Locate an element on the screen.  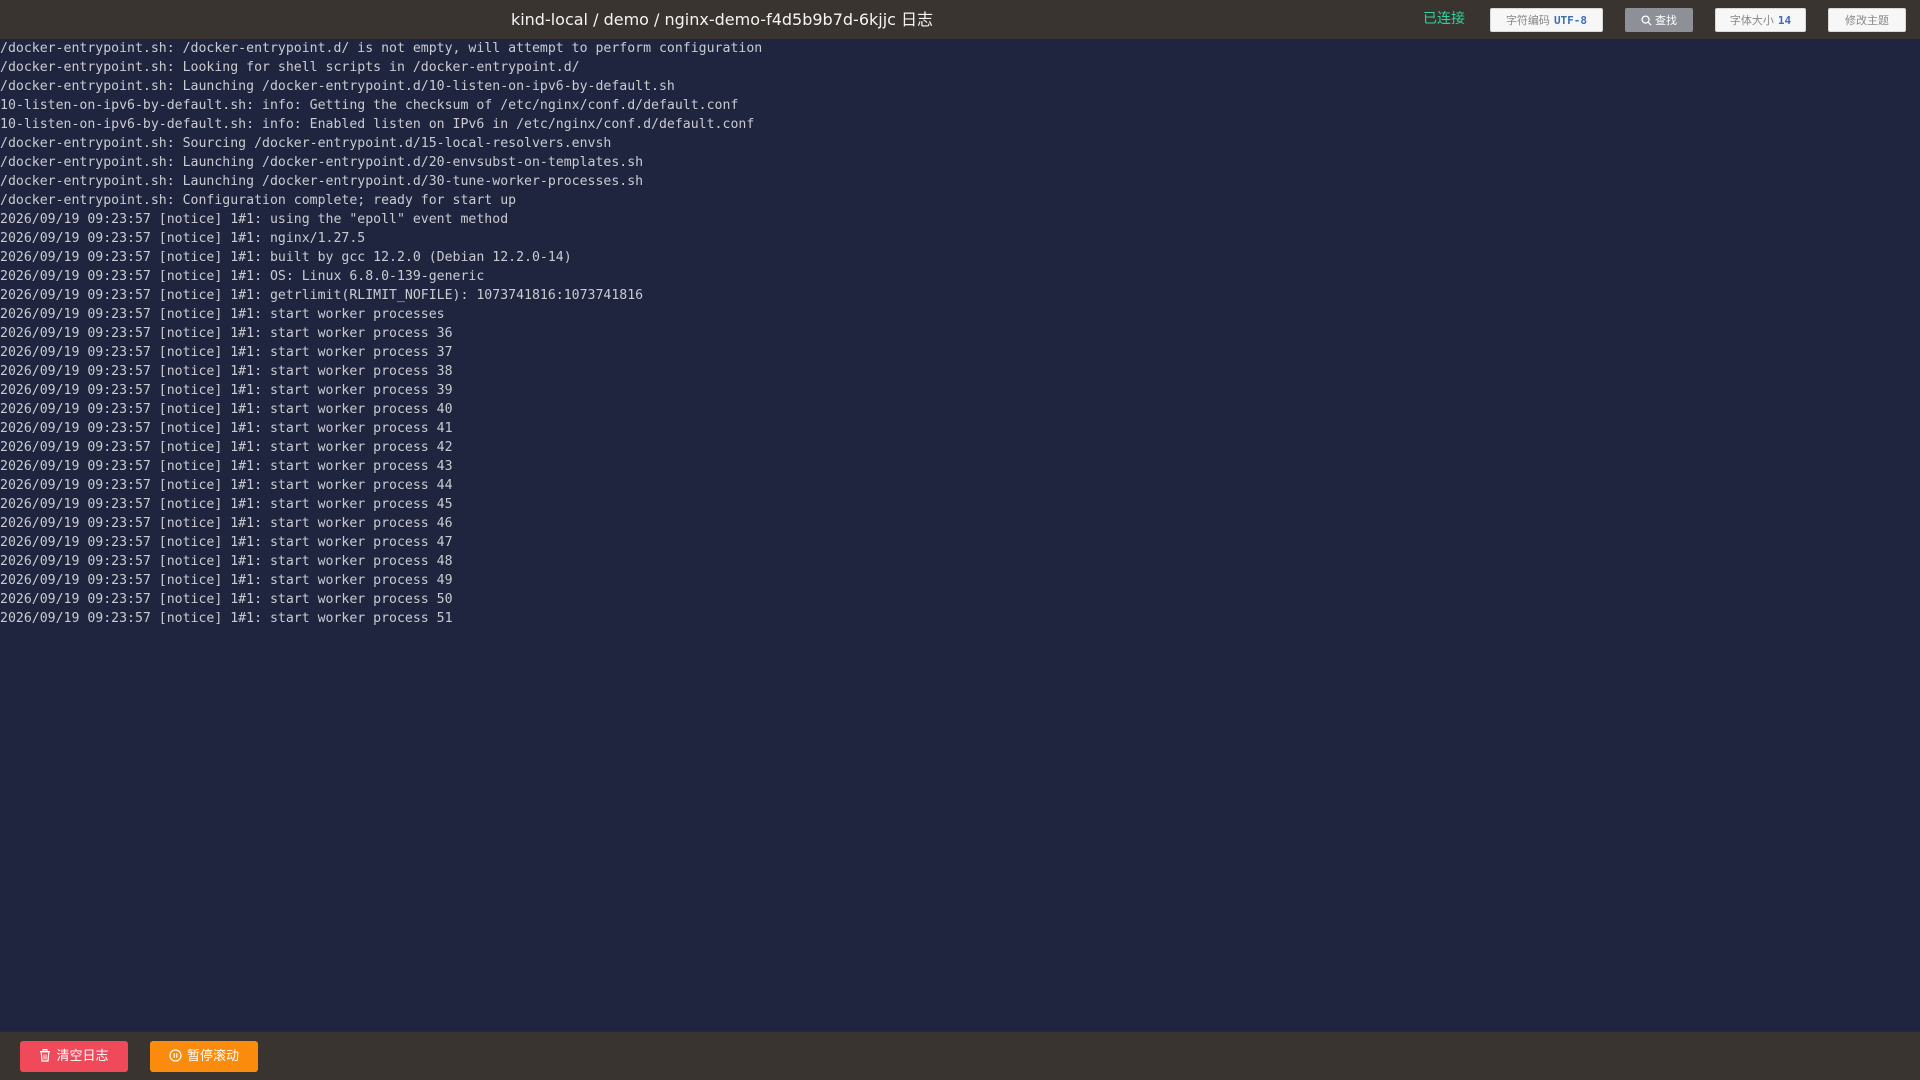
search-button: 查找 is located at coordinates (1659, 20).